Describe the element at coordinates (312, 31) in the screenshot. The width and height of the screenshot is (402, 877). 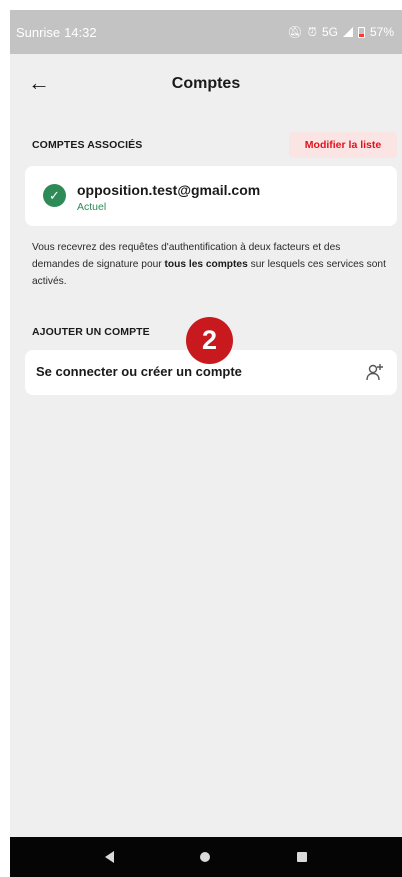
I see `alarm-icon: ⏰︎` at that location.